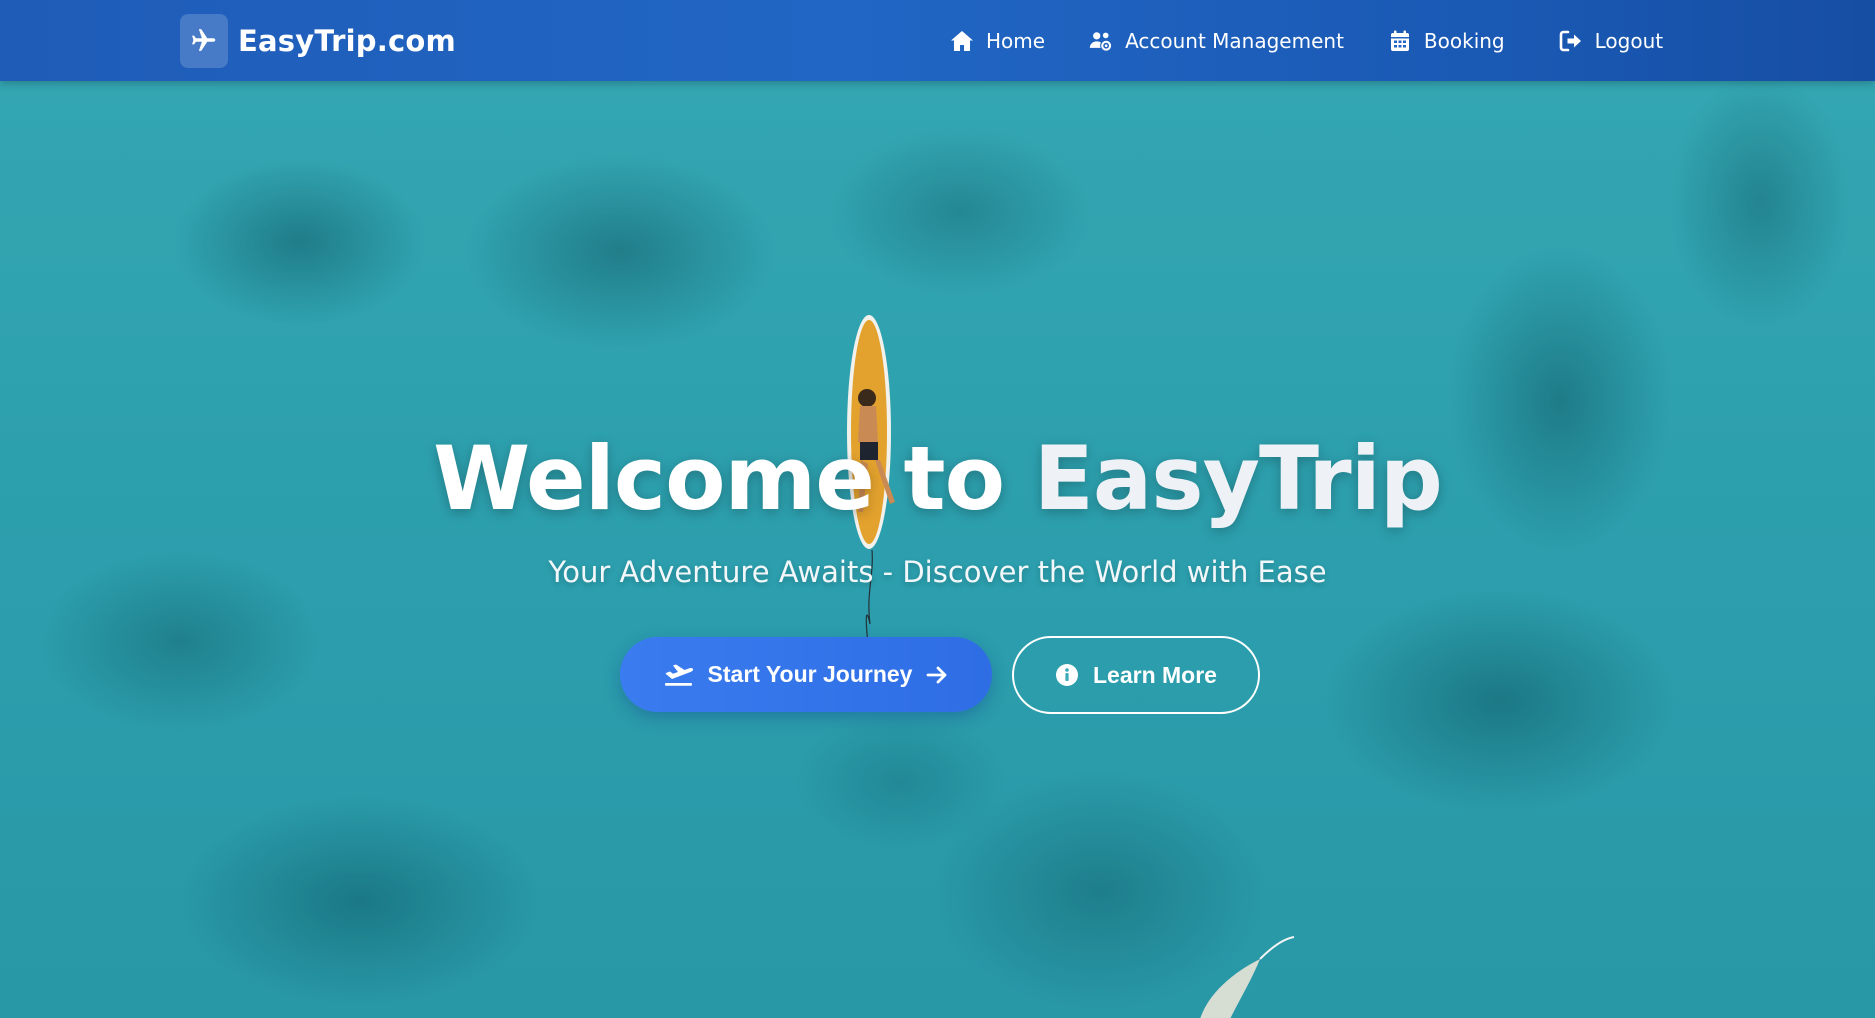 This screenshot has width=1875, height=1018. Describe the element at coordinates (1155, 674) in the screenshot. I see `learn-more-label: Learn More` at that location.